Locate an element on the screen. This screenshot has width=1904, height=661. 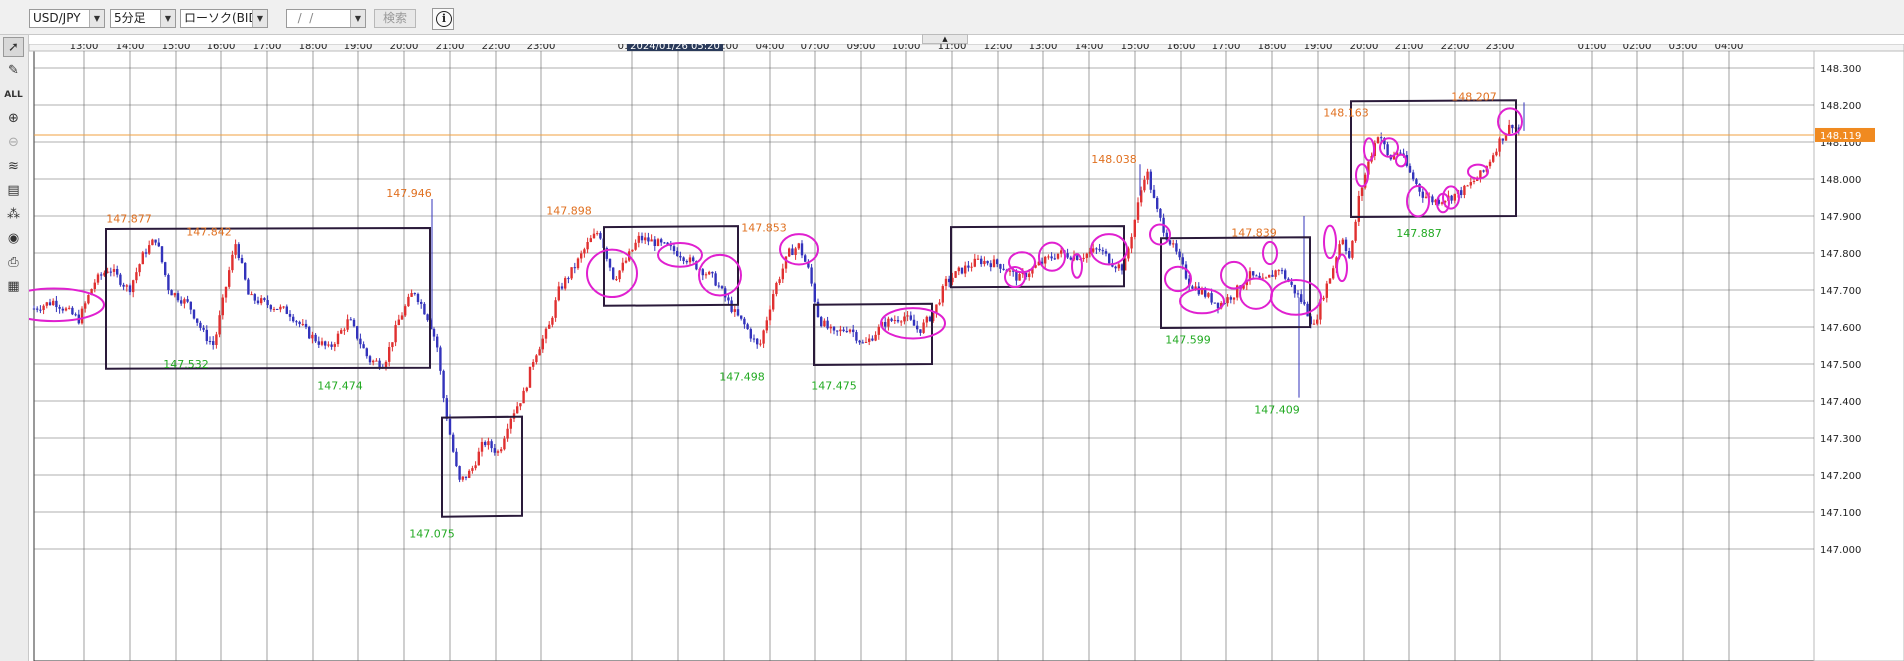
y-tick-label: 147.700 is located at coordinates (1840, 291).